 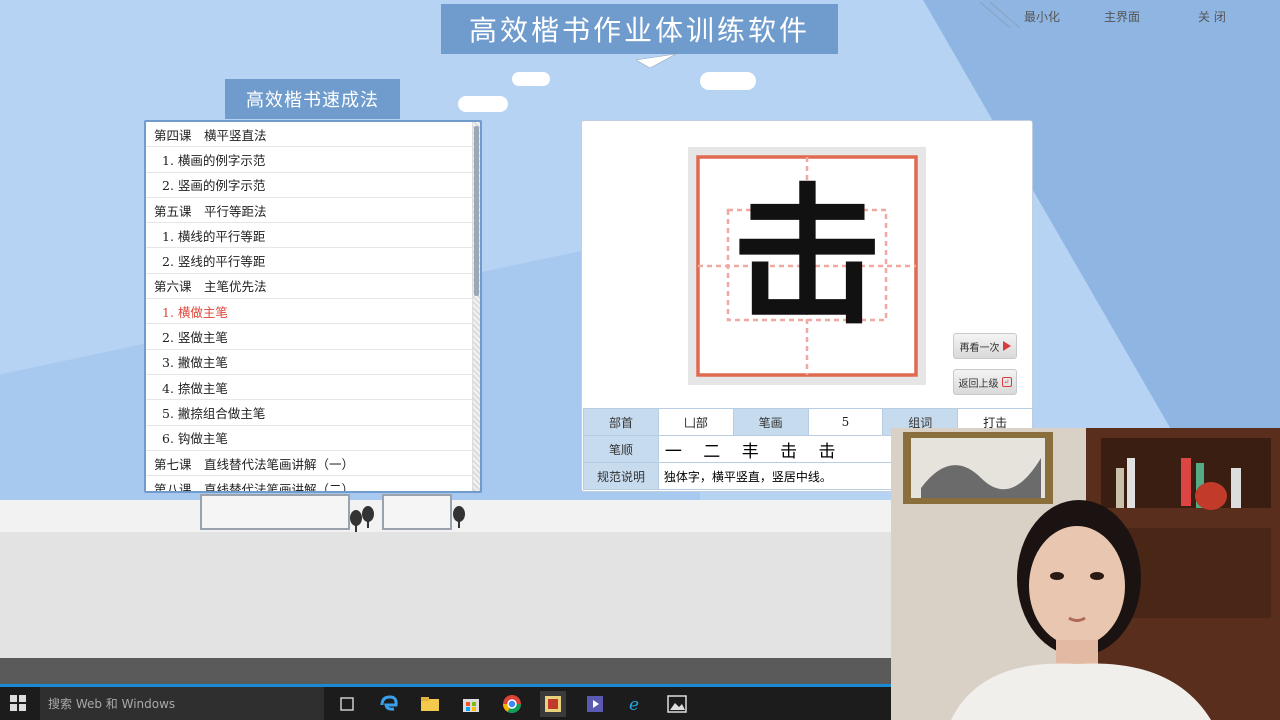 I want to click on windows-start-icon, so click(x=18, y=703).